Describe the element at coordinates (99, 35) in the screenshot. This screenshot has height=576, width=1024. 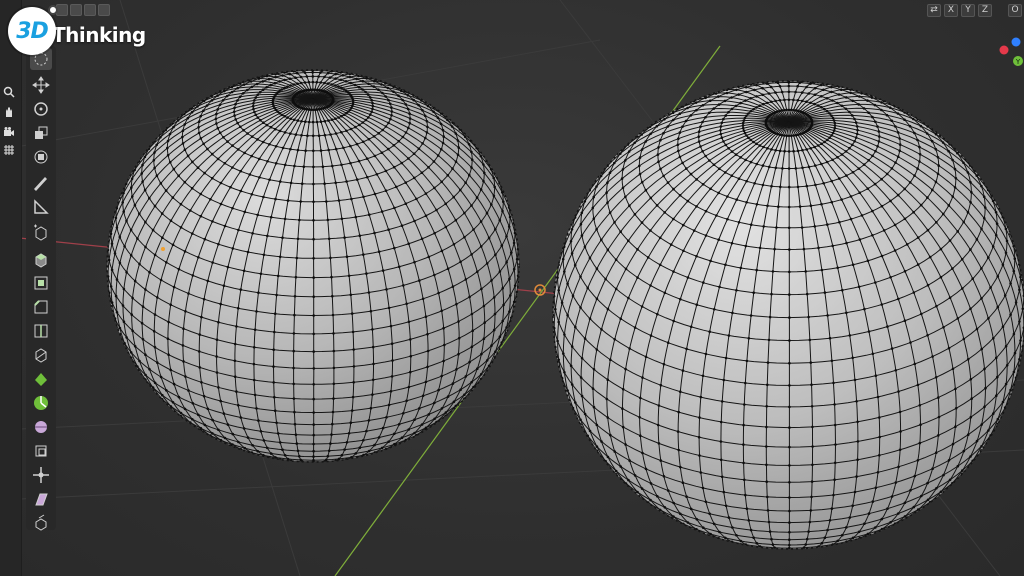
I see `logo-text: Thinking` at that location.